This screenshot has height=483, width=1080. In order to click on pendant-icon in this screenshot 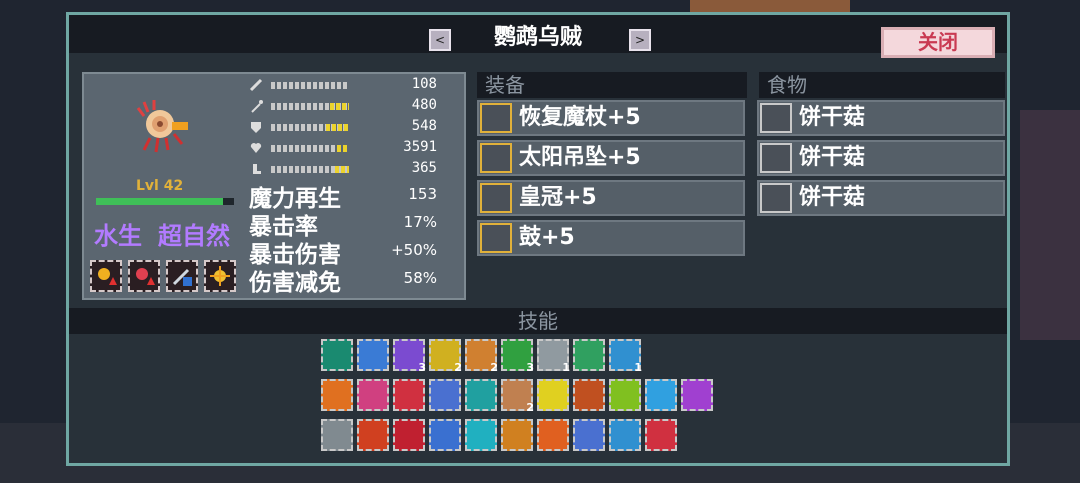, I will do `click(496, 158)`.